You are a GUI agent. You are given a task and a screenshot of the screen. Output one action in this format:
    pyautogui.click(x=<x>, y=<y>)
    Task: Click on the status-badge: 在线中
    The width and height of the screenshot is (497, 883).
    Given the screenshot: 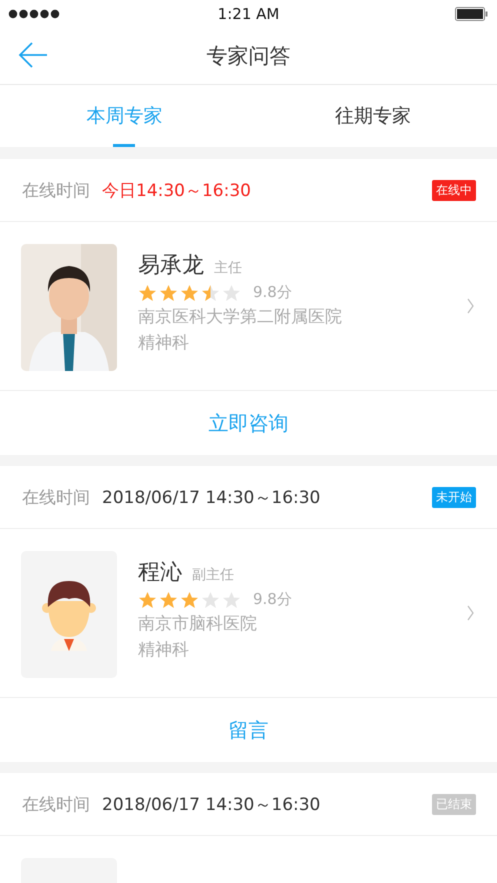 What is the action you would take?
    pyautogui.click(x=454, y=190)
    